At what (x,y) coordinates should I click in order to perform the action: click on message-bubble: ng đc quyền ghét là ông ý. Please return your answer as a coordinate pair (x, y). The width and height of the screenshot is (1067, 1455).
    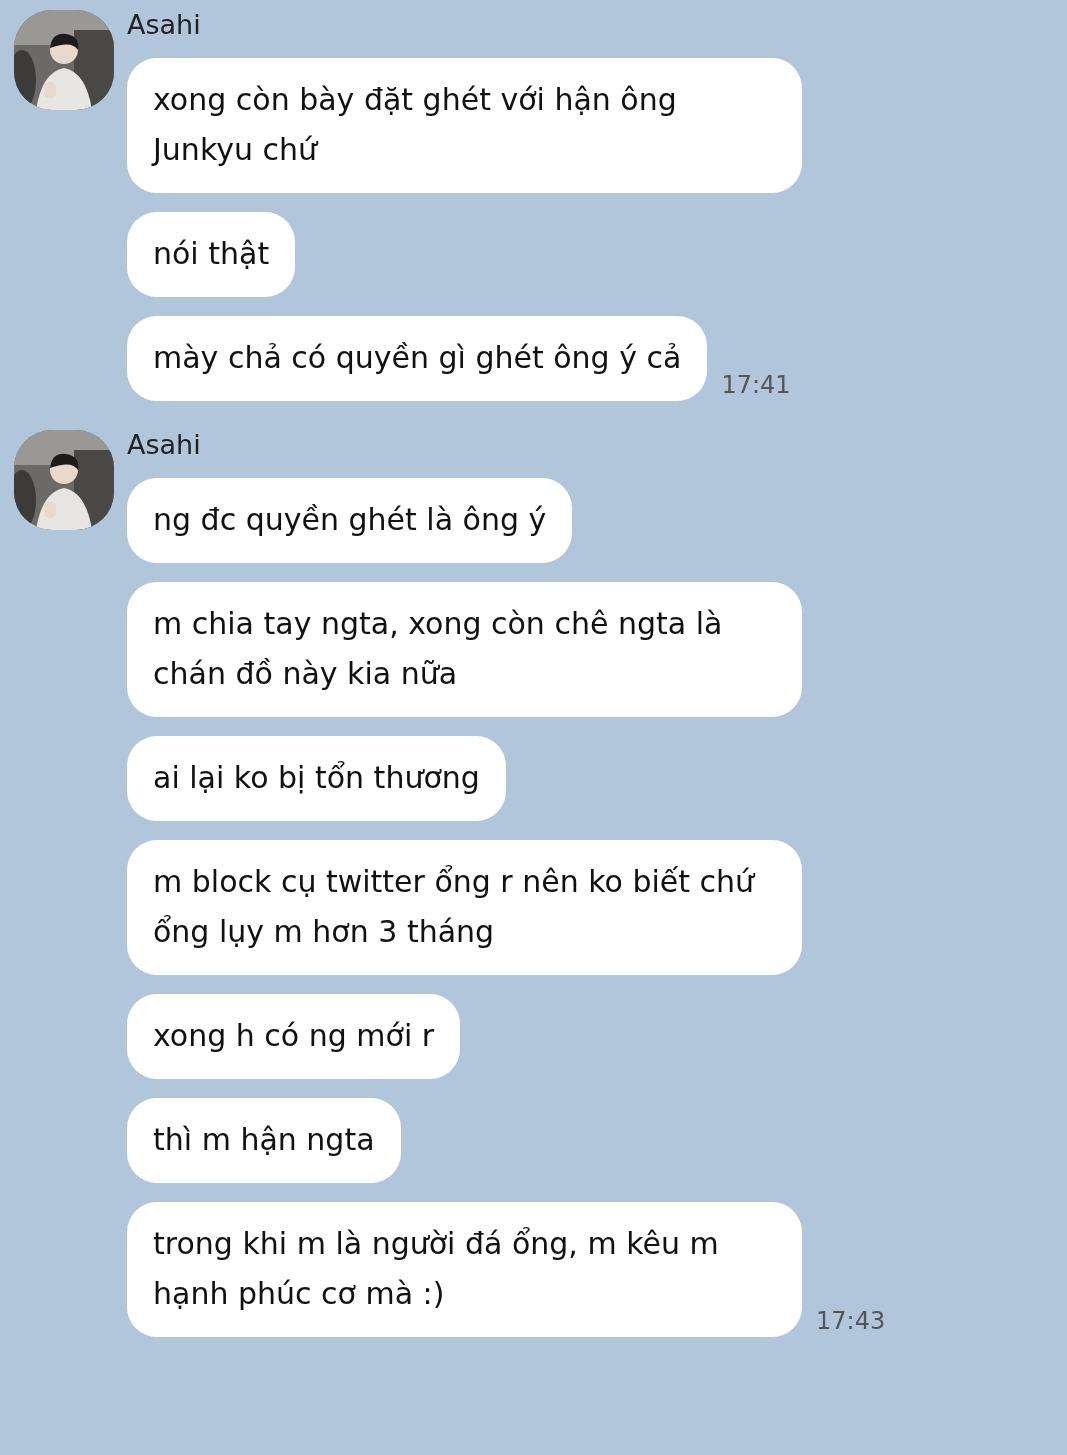
    Looking at the image, I should click on (350, 520).